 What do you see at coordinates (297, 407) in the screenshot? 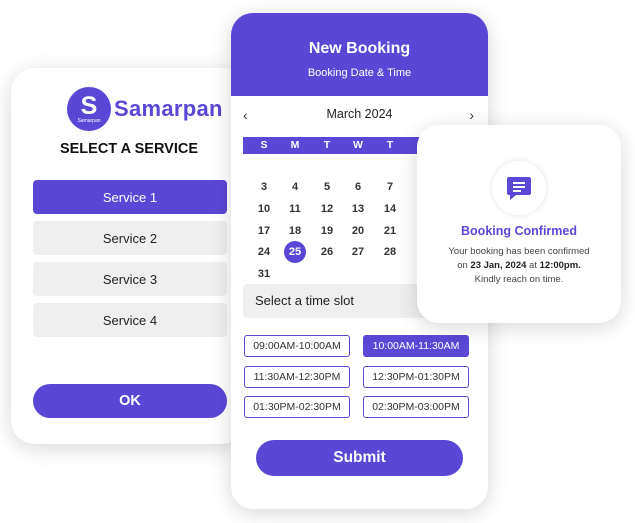
I see `time-slot-button: 01:30PM-02:30PM` at bounding box center [297, 407].